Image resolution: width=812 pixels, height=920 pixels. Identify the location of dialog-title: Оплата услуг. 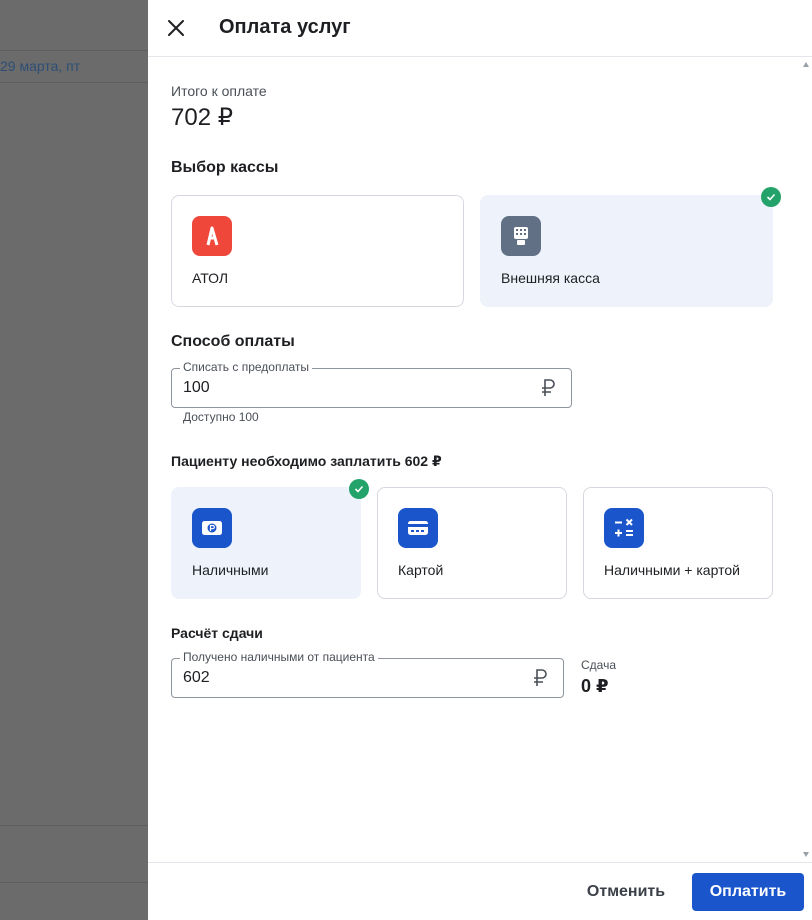
(285, 27).